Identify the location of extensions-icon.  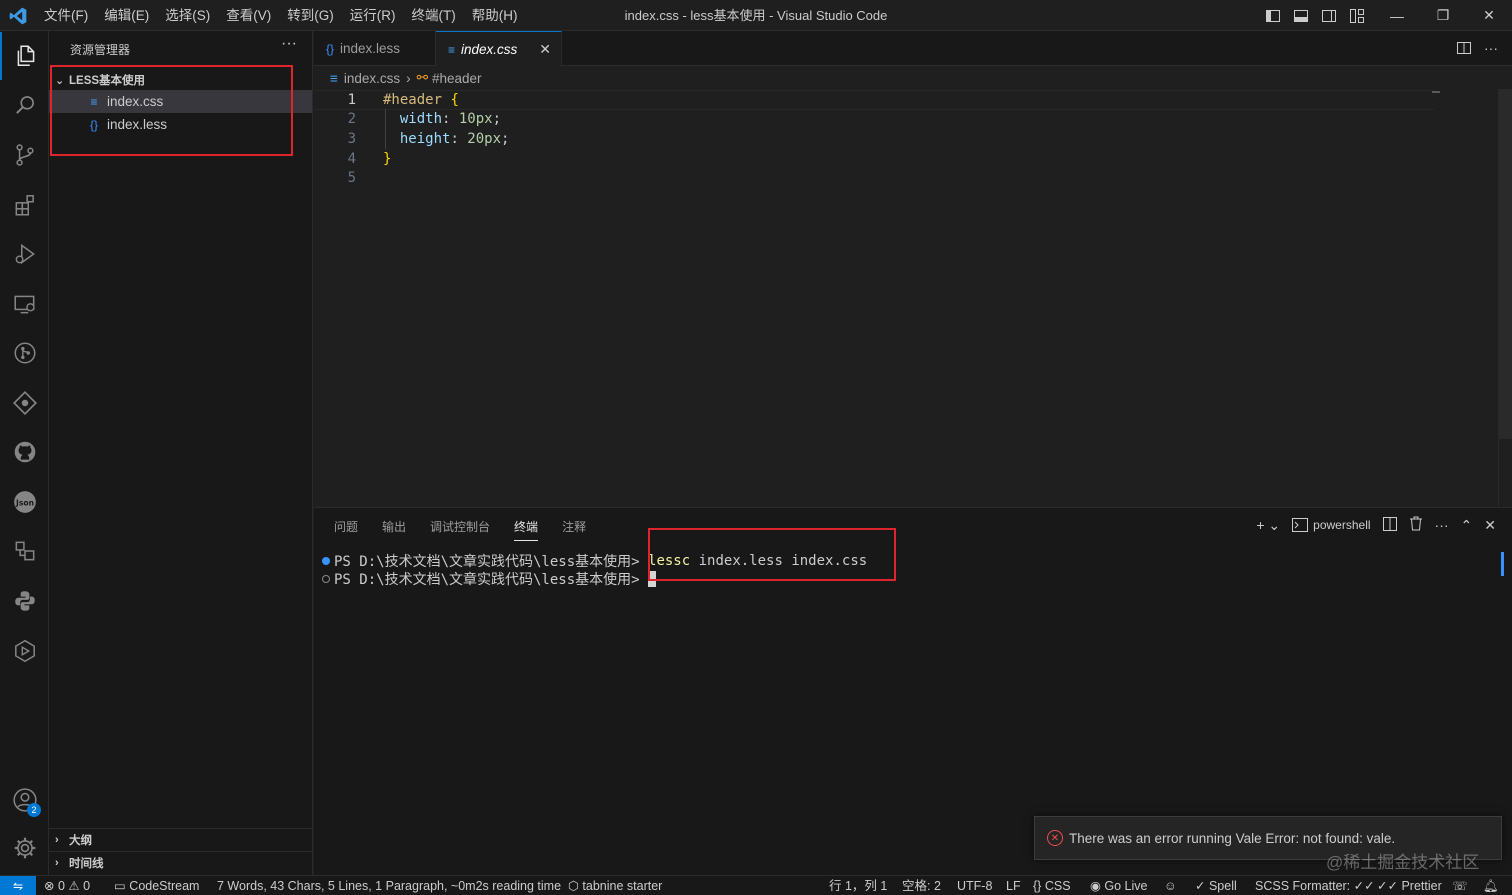
(24, 205).